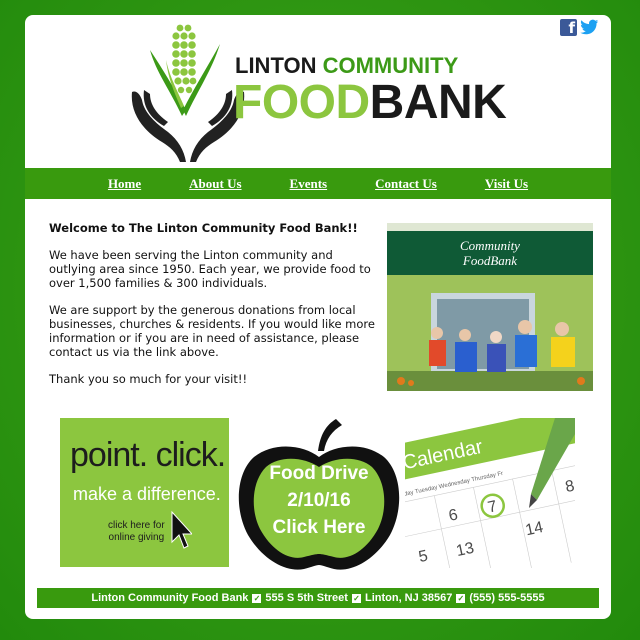  Describe the element at coordinates (136, 525) in the screenshot. I see `giving-cta-line1: click here for` at that location.